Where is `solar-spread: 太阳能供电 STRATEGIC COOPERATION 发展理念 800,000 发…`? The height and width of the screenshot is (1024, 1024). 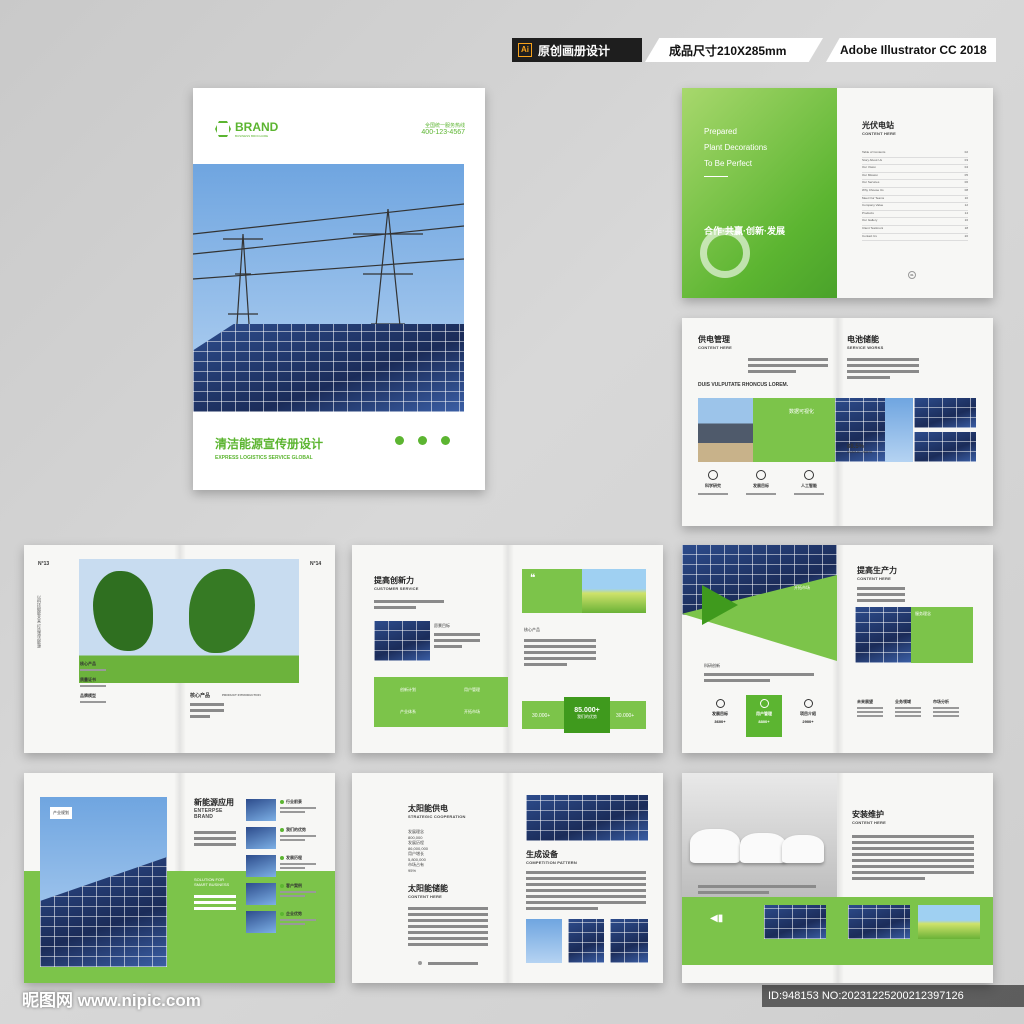
solar-spread: 太阳能供电 STRATEGIC COOPERATION 发展理念 800,000 发… is located at coordinates (507, 878).